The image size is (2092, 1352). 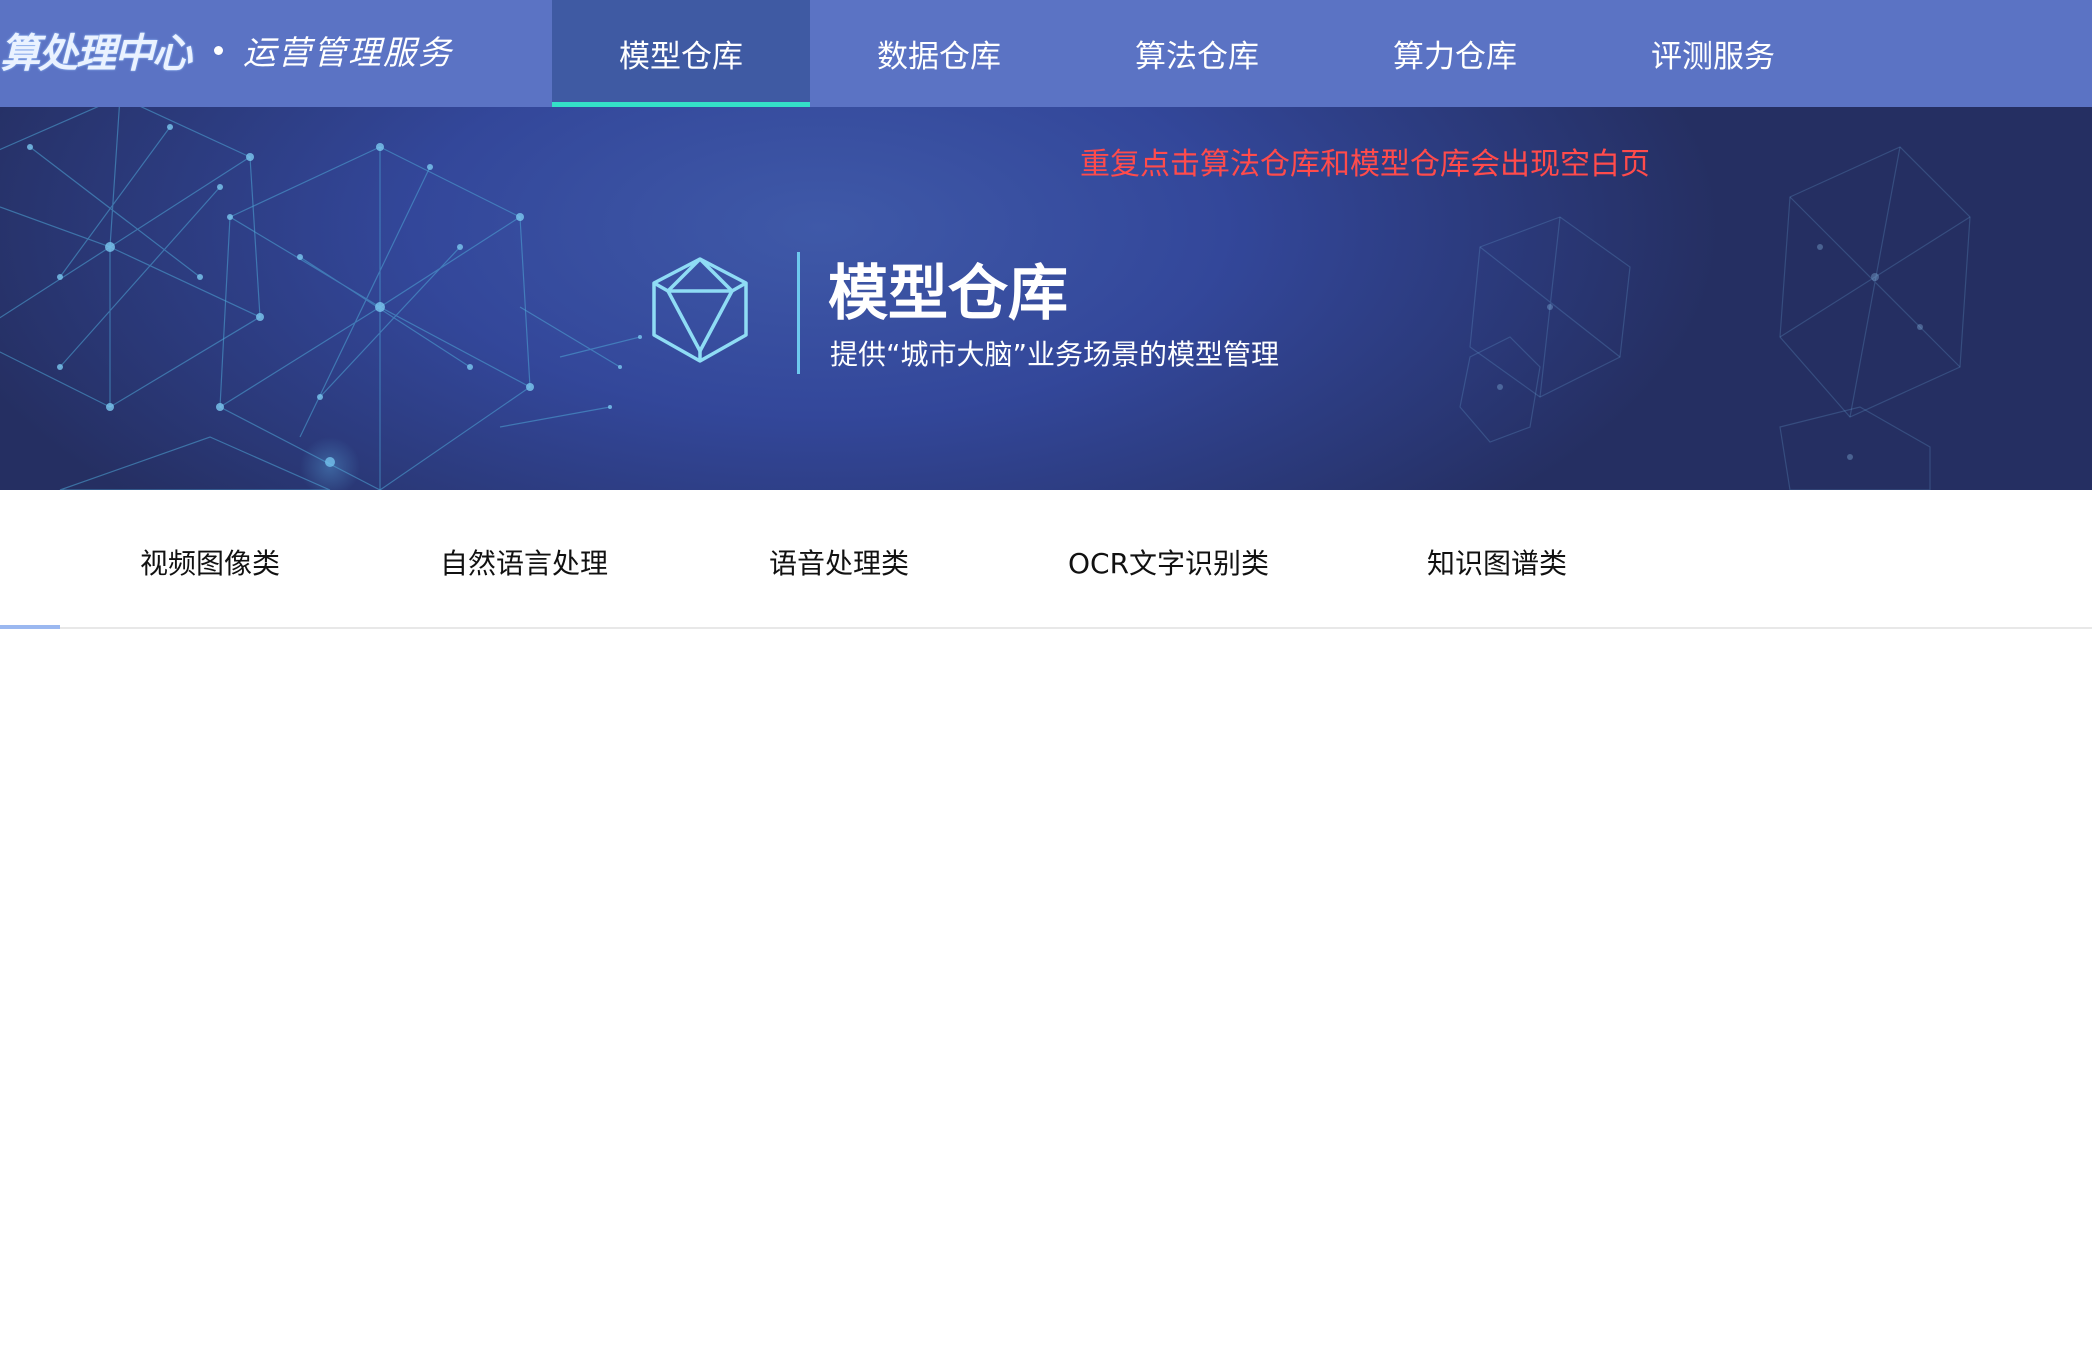 I want to click on page-subtitle: 提供“城市大脑”业务场景的模型管理, so click(x=1055, y=354).